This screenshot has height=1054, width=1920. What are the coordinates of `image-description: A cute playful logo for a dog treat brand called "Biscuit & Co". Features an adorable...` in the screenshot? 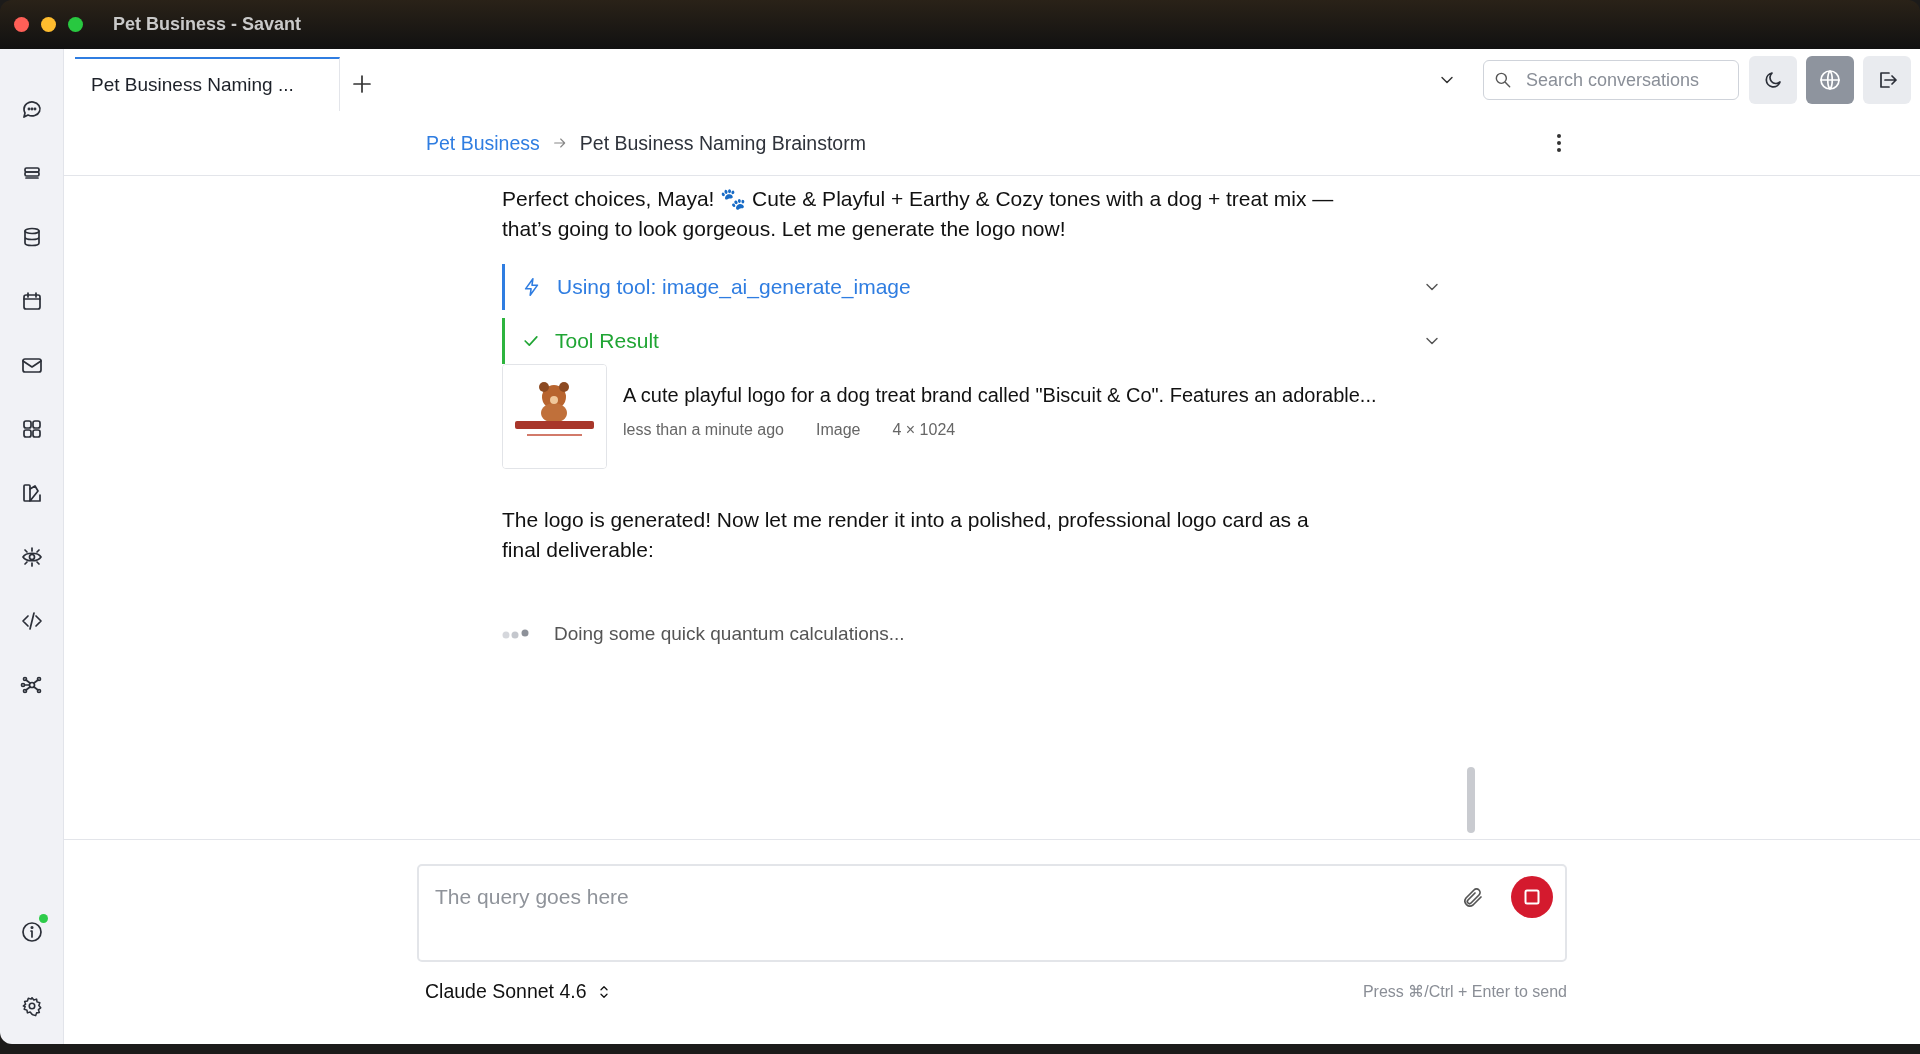 It's located at (1000, 395).